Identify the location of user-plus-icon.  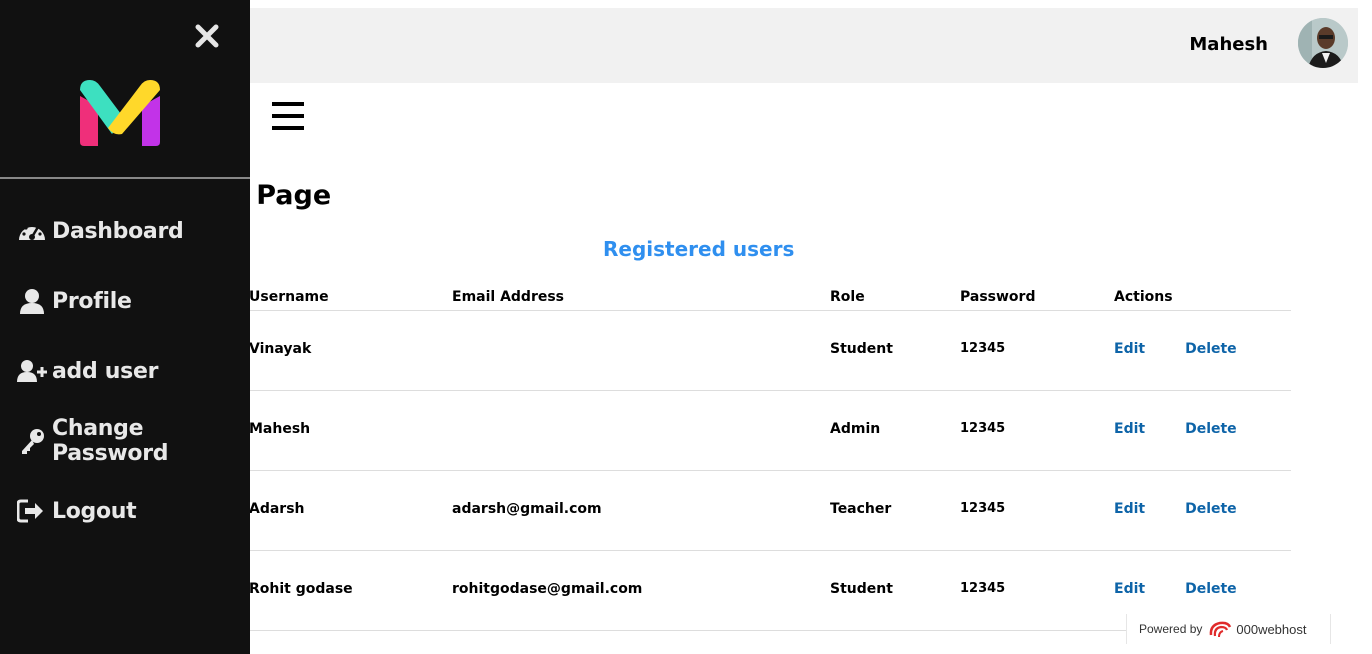
(32, 371).